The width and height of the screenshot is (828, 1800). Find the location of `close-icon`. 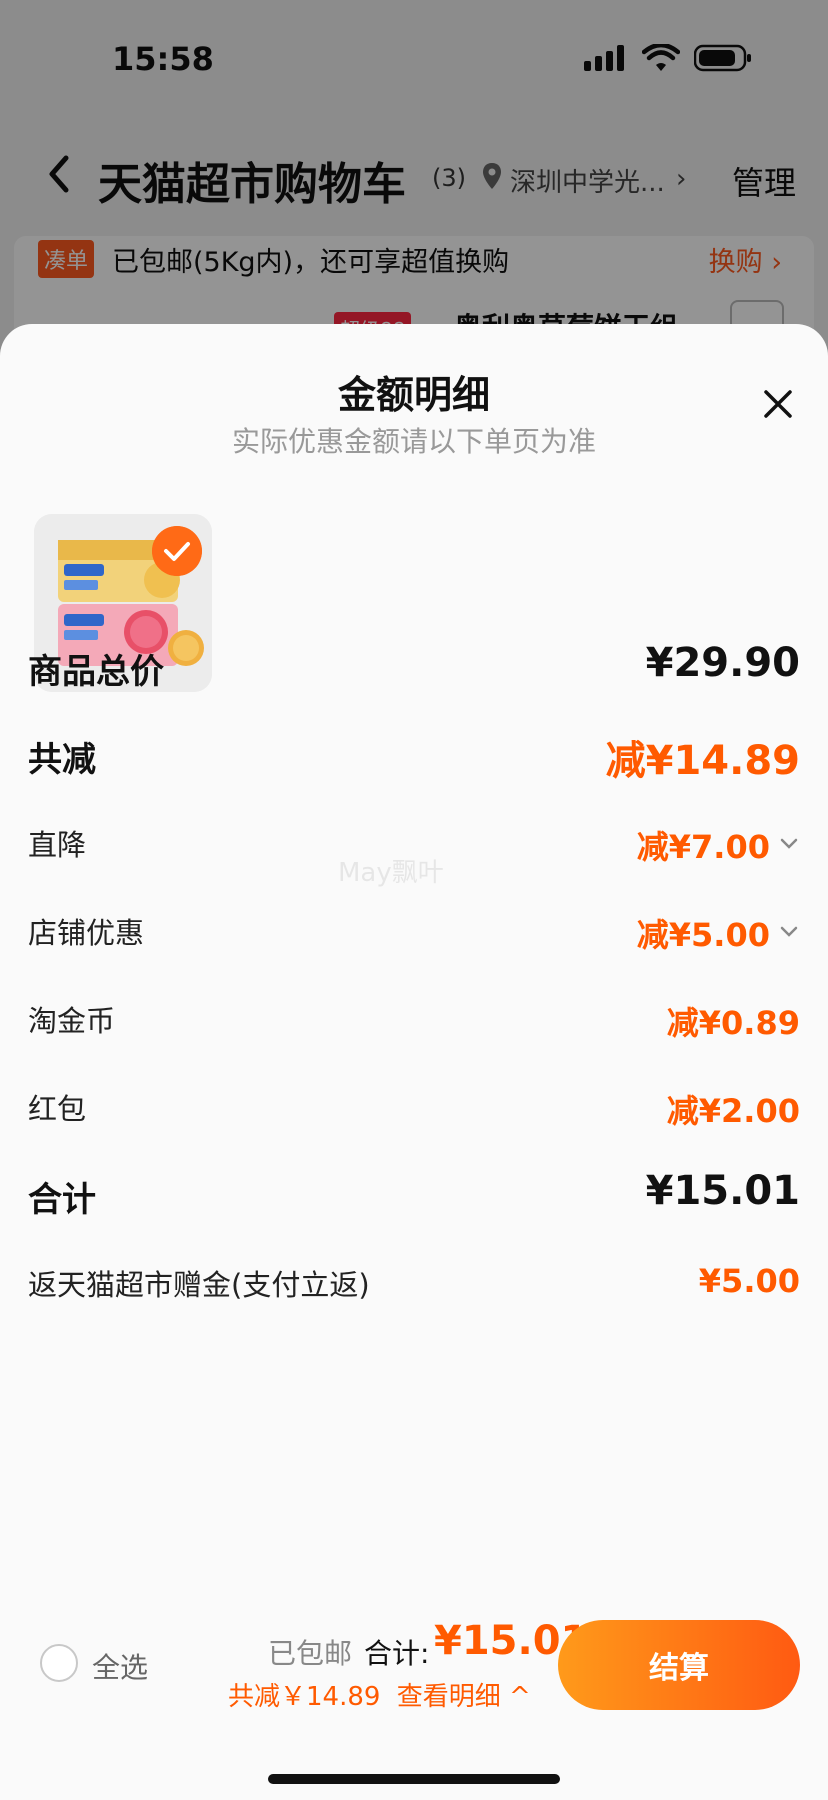

close-icon is located at coordinates (778, 404).